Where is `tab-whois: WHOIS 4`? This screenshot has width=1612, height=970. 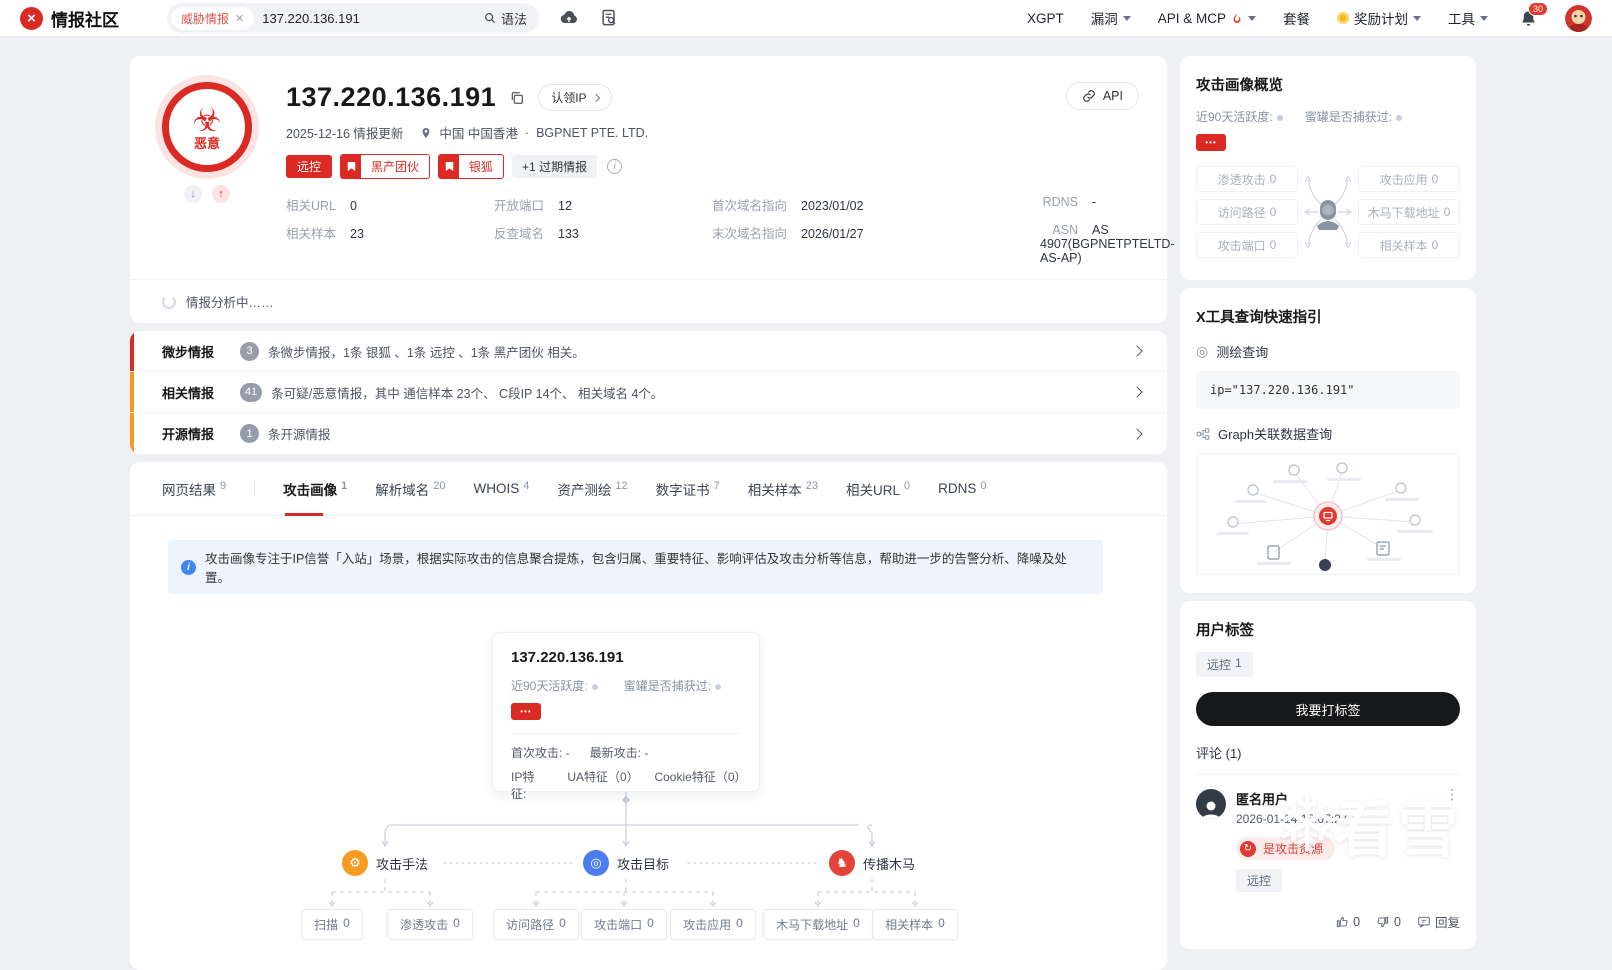 tab-whois: WHOIS 4 is located at coordinates (502, 489).